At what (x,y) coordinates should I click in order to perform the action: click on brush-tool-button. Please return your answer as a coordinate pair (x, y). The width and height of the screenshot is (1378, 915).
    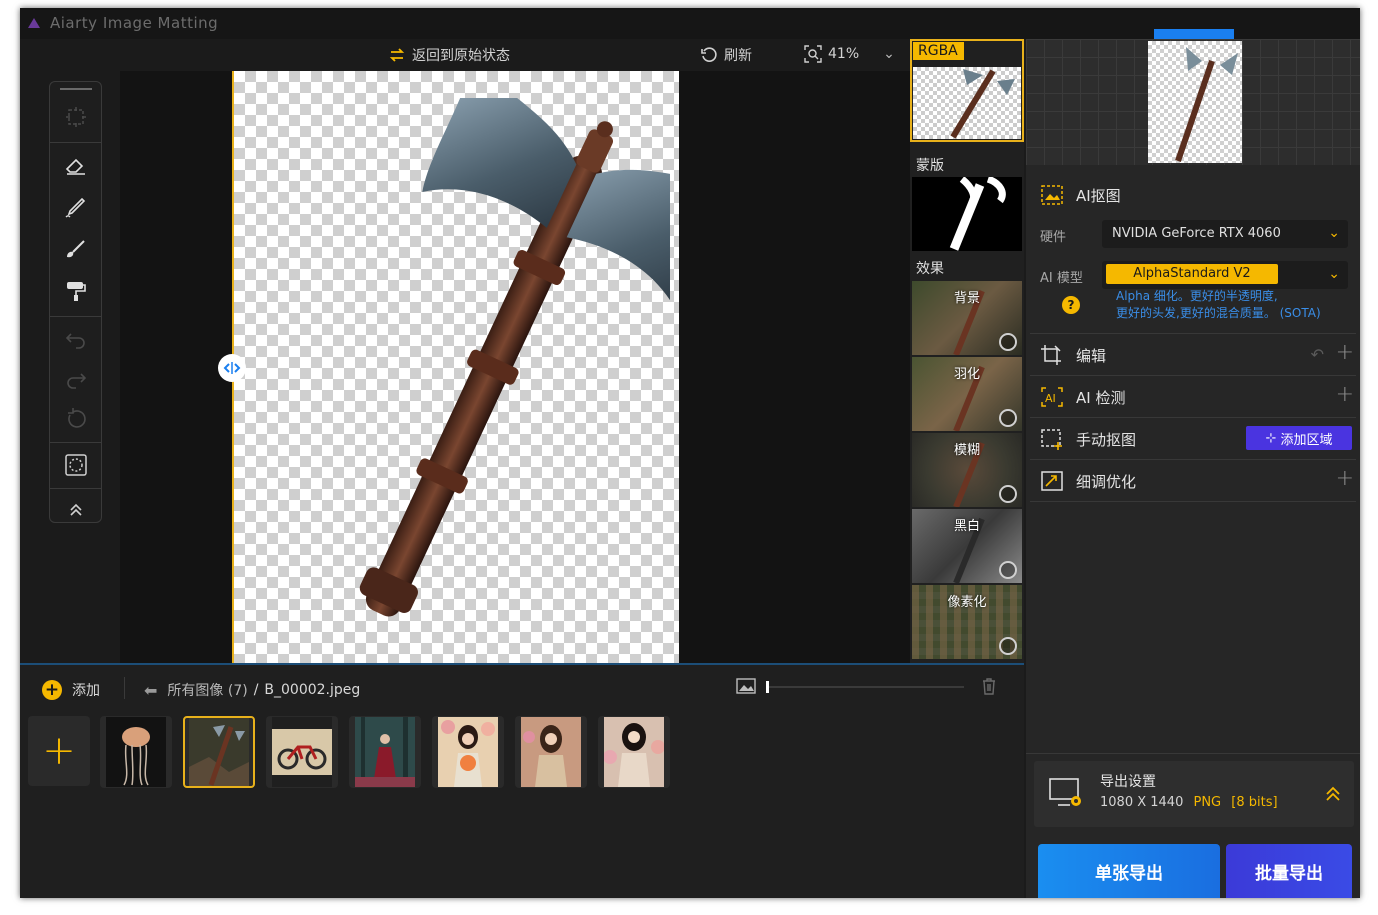
    Looking at the image, I should click on (76, 249).